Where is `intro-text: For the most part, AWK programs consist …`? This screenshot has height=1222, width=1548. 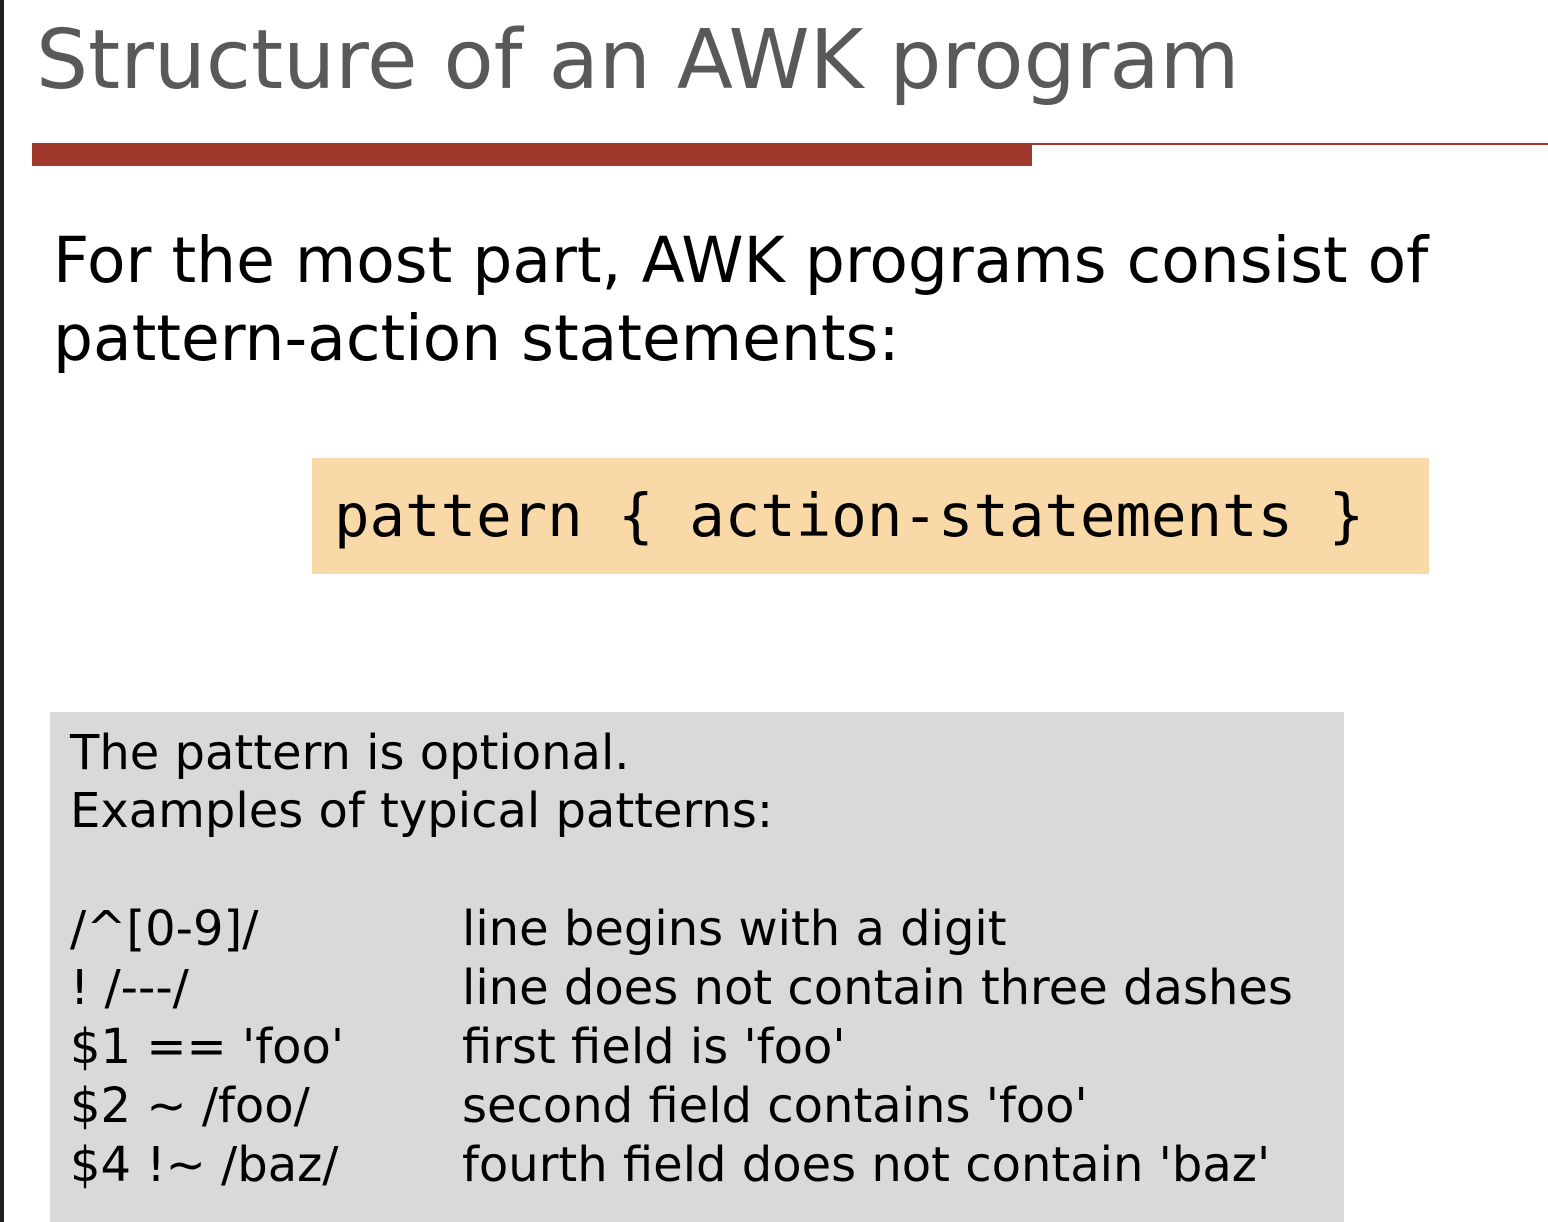 intro-text: For the most part, AWK programs consist … is located at coordinates (741, 299).